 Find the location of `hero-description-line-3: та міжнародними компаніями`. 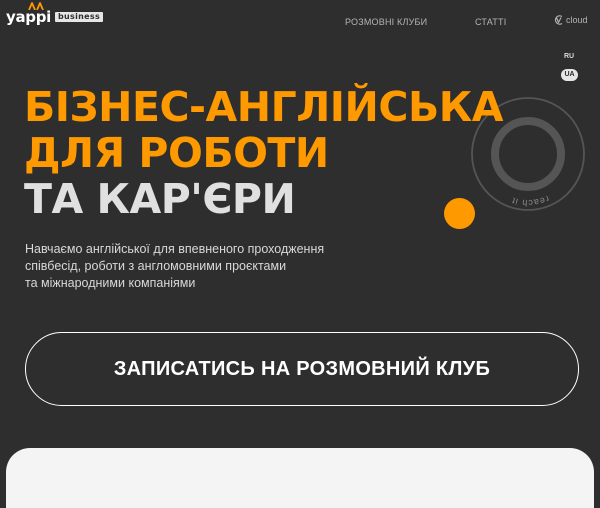

hero-description-line-3: та міжнародними компаніями is located at coordinates (110, 283).